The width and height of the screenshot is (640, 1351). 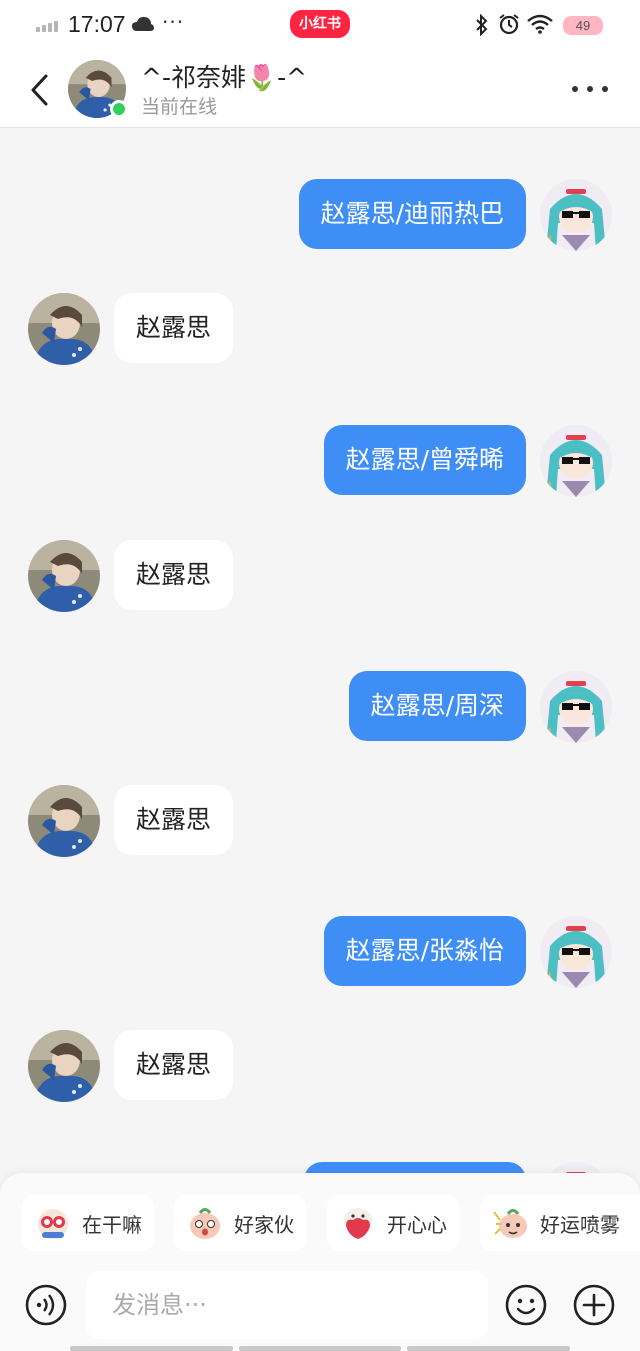 I want to click on quick-reply-chip: 好运喷雾, so click(x=560, y=1223).